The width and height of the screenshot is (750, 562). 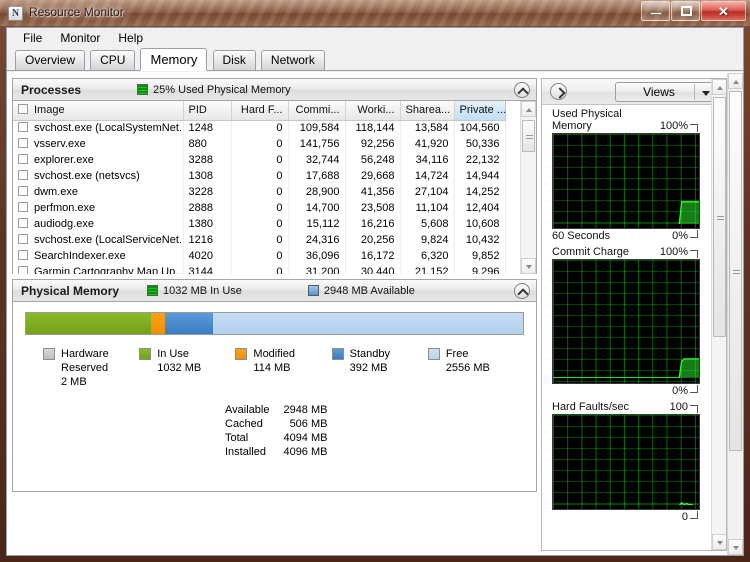 I want to click on cell-private: 14,252, so click(x=480, y=192).